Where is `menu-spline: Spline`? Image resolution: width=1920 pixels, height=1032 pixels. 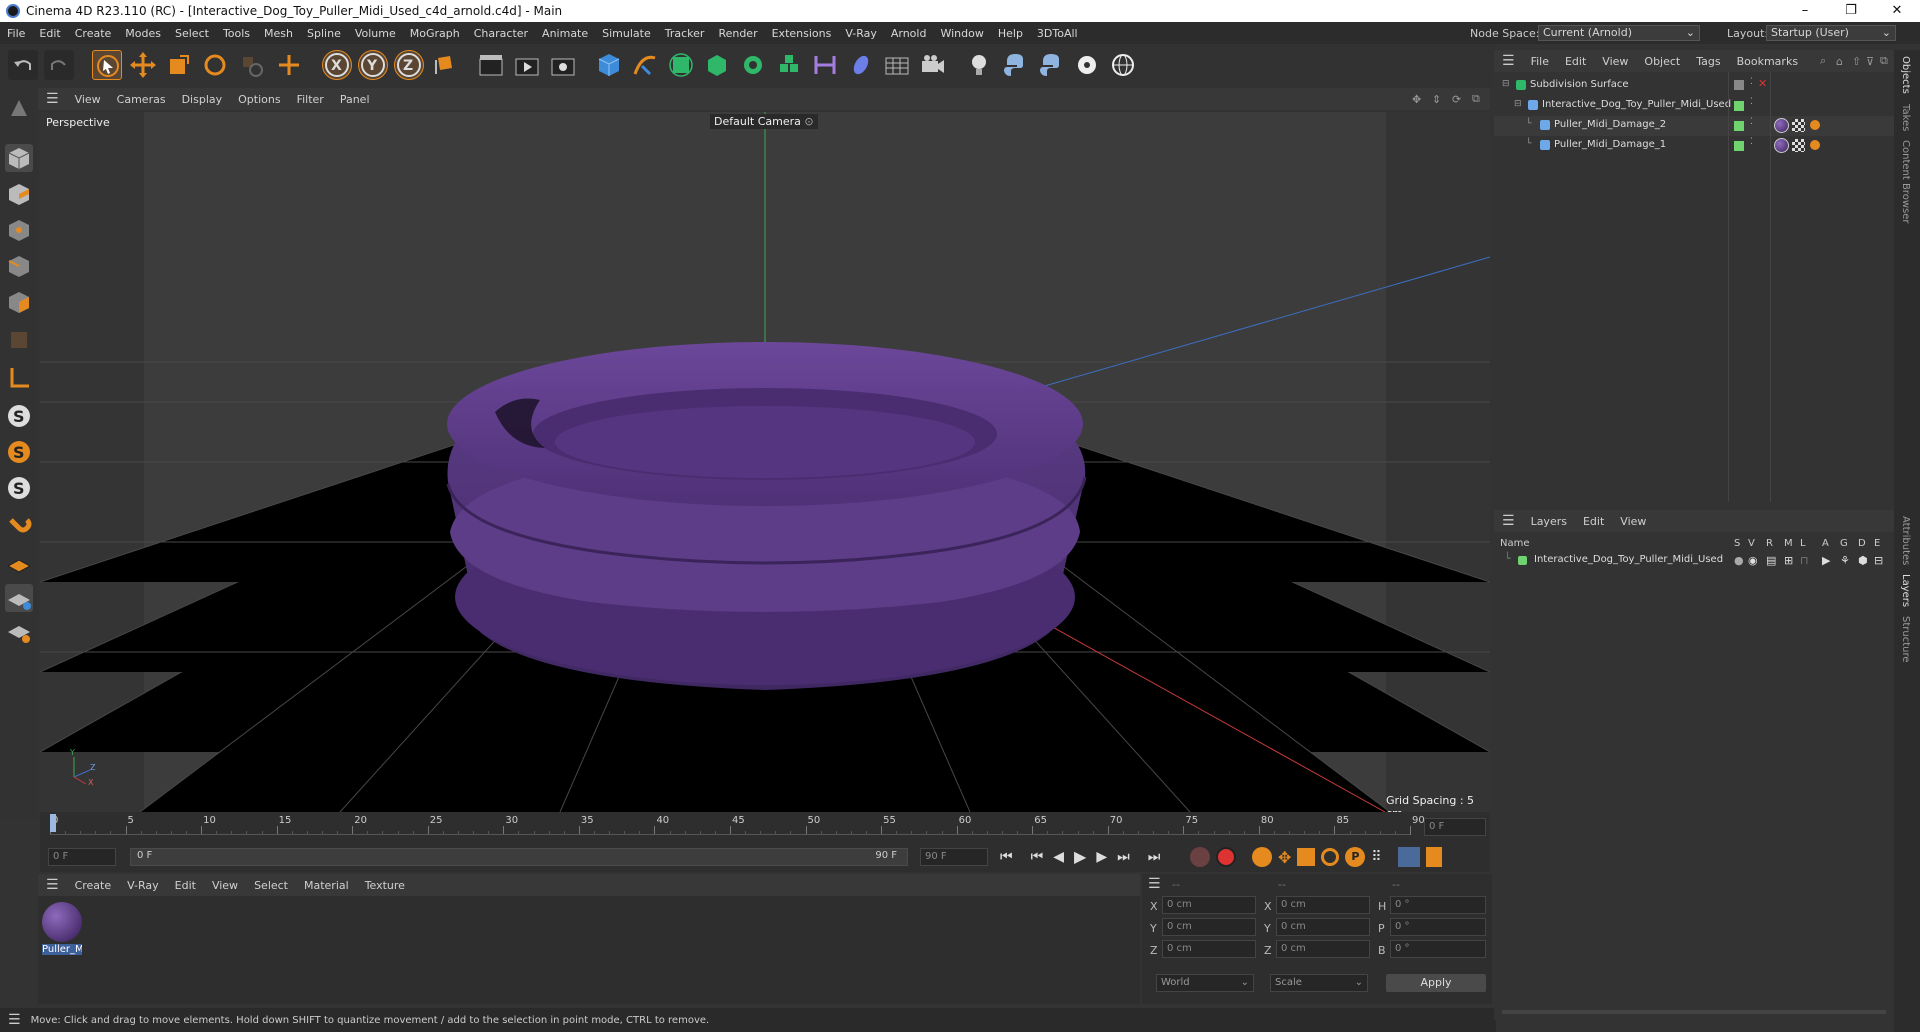
menu-spline: Spline is located at coordinates (324, 33).